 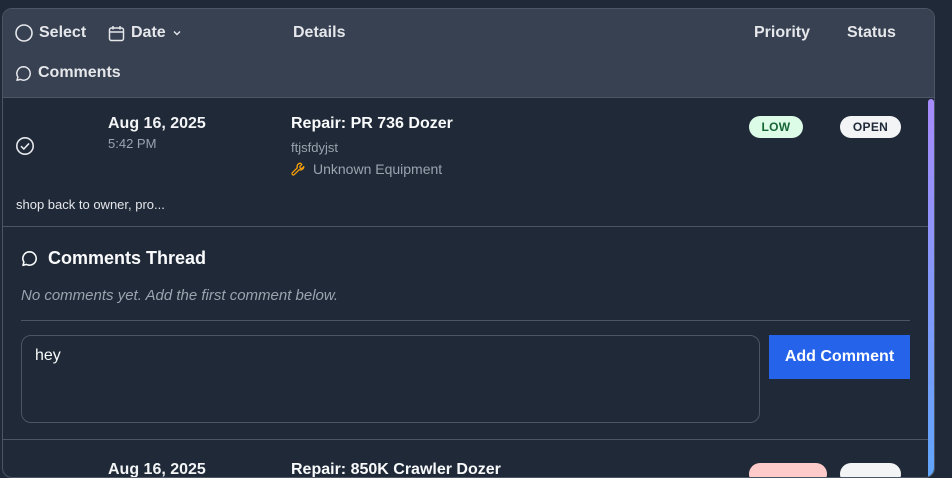 I want to click on add-comment-button: Add Comment, so click(x=839, y=357).